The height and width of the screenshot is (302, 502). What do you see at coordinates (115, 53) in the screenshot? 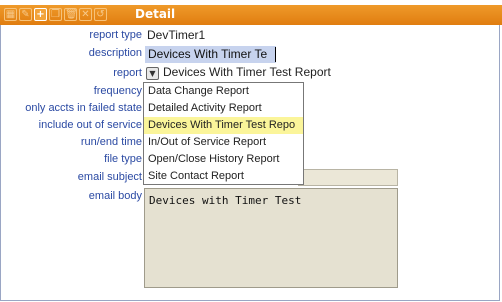
I see `description-label: description` at bounding box center [115, 53].